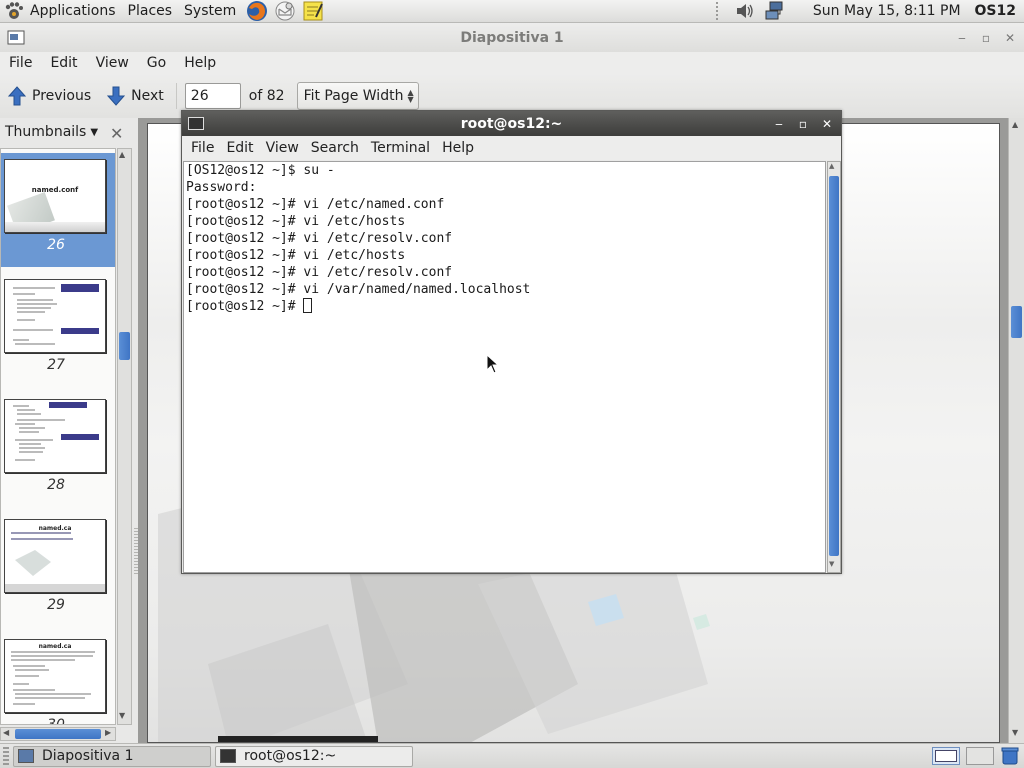 This screenshot has height=768, width=1024. What do you see at coordinates (156, 63) in the screenshot?
I see `menu-go: Go` at bounding box center [156, 63].